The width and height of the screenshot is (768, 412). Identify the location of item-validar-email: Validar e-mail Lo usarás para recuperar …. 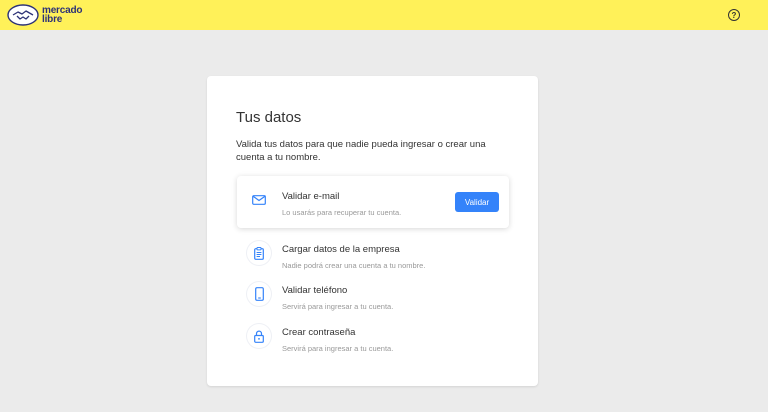
(373, 202).